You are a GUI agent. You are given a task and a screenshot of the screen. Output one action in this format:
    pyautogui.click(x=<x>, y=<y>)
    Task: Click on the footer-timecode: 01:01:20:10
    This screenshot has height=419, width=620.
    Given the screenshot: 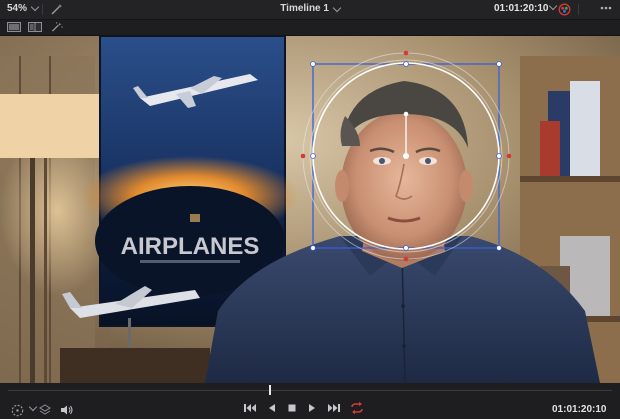 What is the action you would take?
    pyautogui.click(x=579, y=409)
    